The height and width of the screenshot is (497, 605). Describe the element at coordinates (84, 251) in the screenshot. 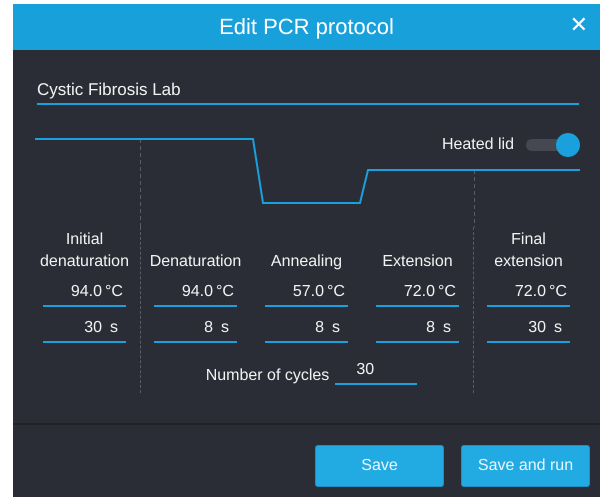

I see `step-label: Initial denaturation` at that location.